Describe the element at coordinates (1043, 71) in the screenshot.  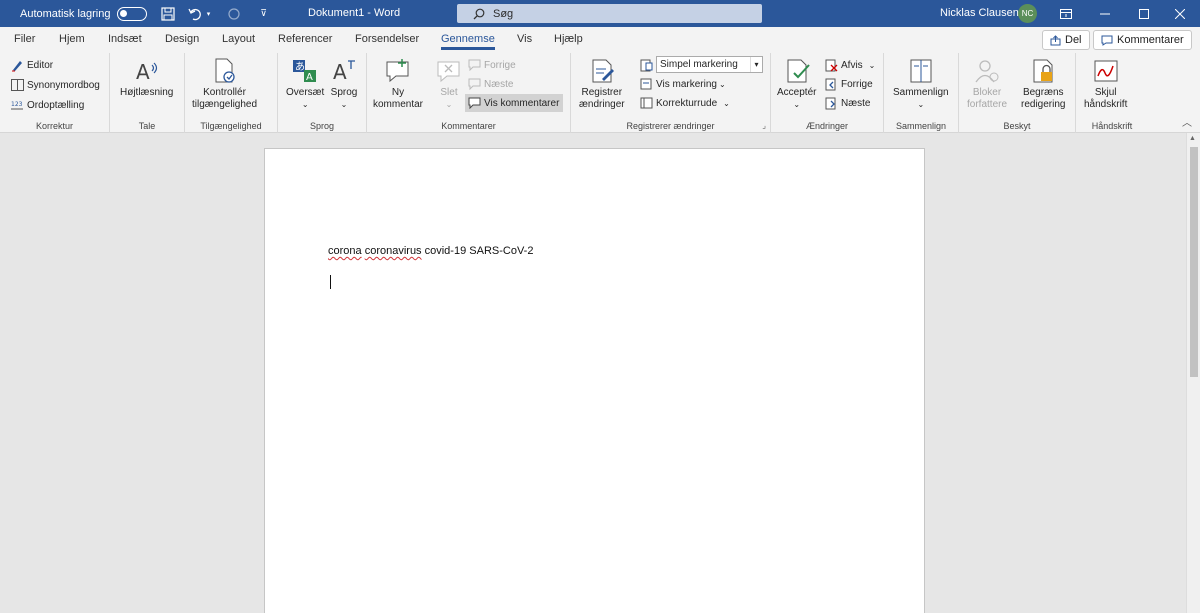
I see `lock-icon` at that location.